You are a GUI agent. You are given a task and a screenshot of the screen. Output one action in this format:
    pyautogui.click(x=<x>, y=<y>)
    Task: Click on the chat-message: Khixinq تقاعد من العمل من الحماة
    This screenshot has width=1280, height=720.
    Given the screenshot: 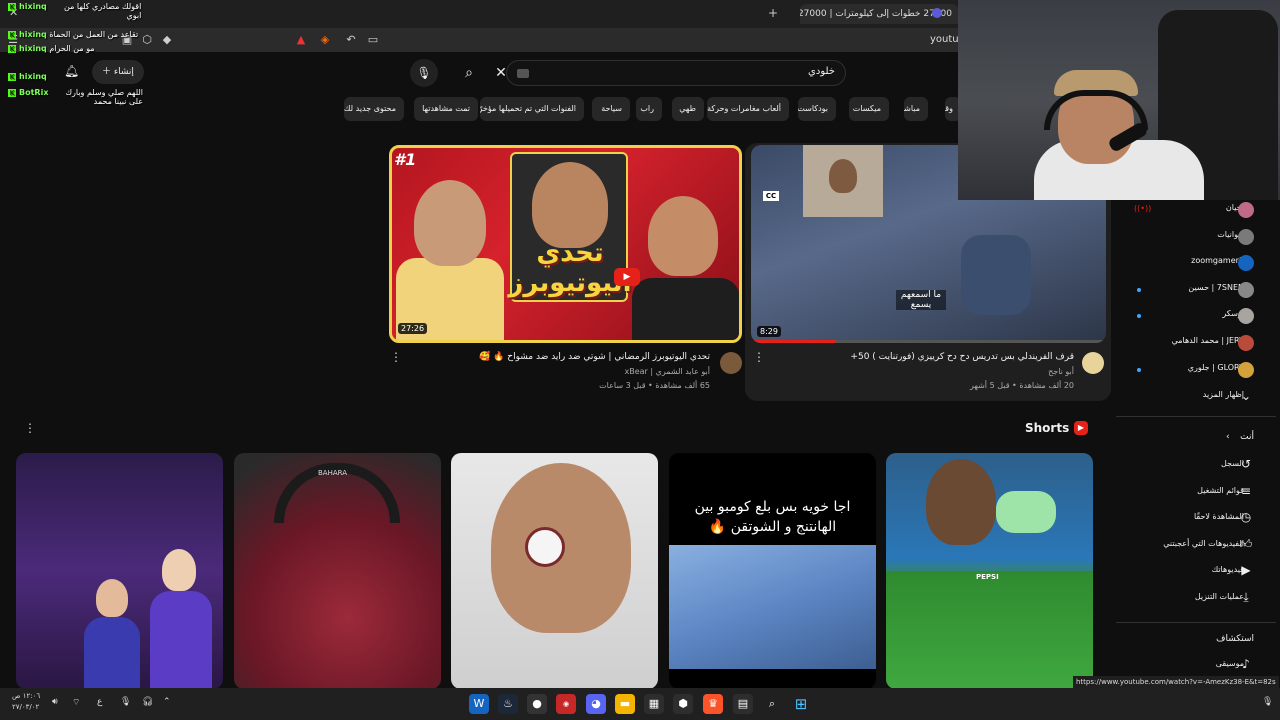 What is the action you would take?
    pyautogui.click(x=73, y=34)
    